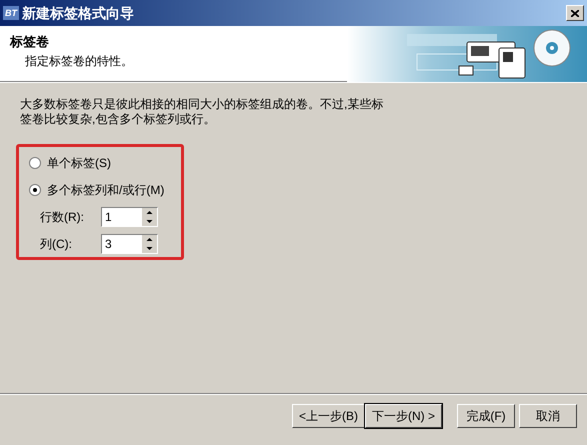 The image size is (587, 445). What do you see at coordinates (328, 416) in the screenshot?
I see `wizard-button: <上一步(B)` at bounding box center [328, 416].